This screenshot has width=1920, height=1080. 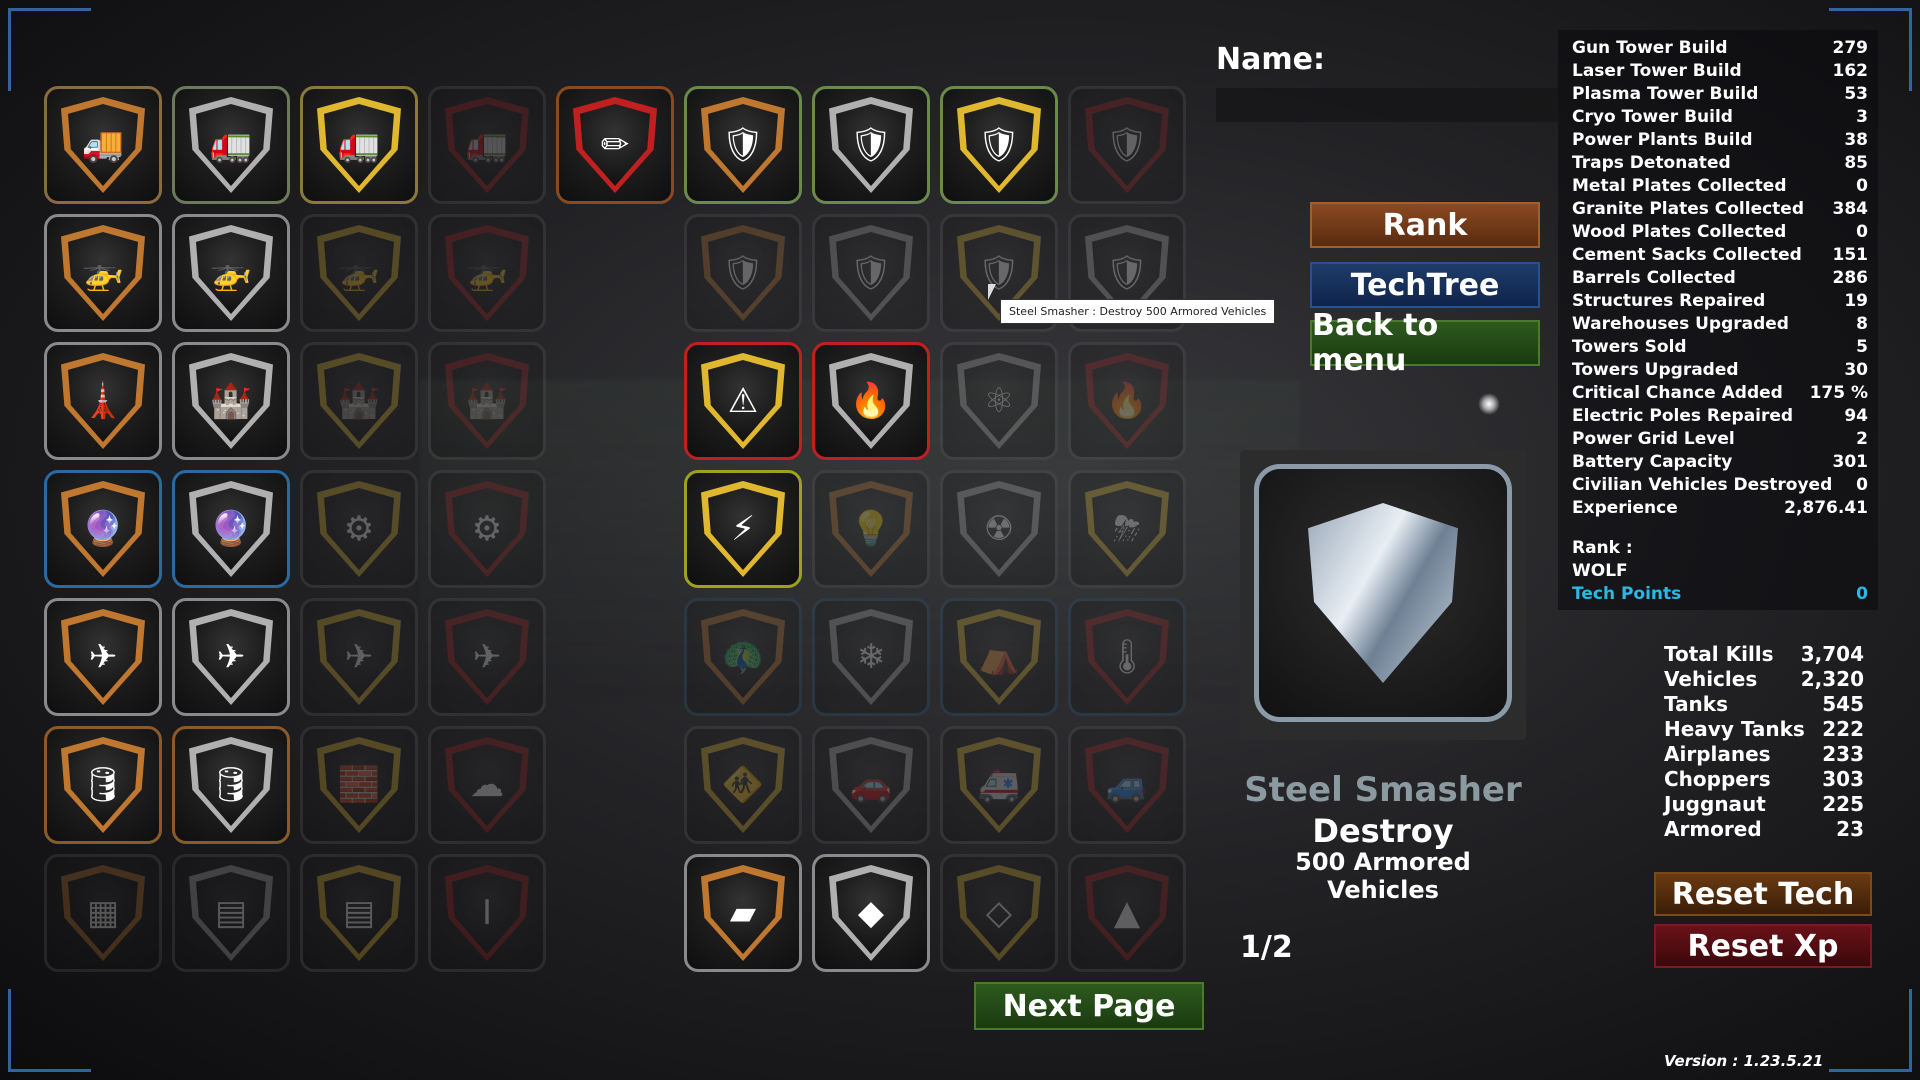 I want to click on stat-label: Cryo Tower Build, so click(x=1652, y=117).